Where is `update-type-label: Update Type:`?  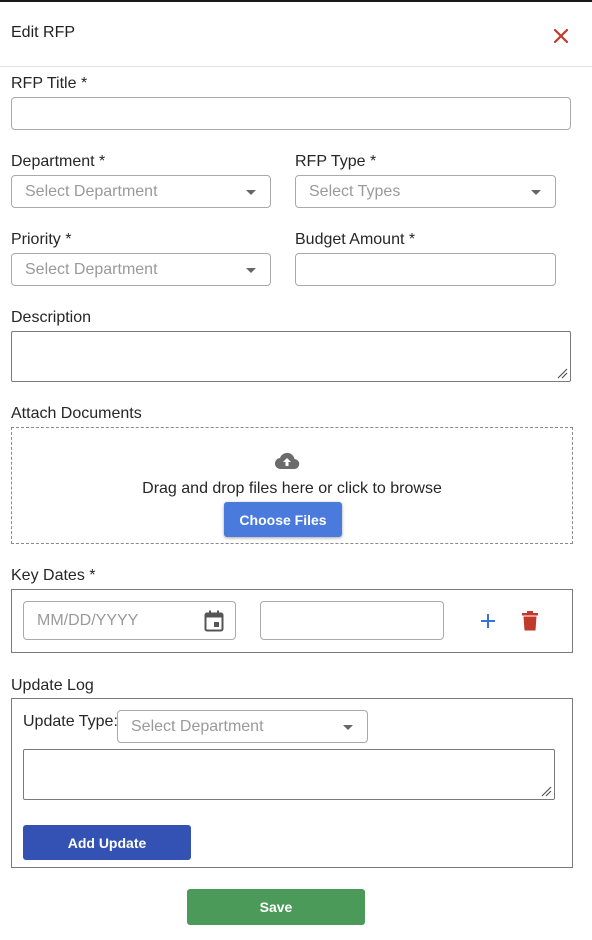 update-type-label: Update Type: is located at coordinates (70, 721).